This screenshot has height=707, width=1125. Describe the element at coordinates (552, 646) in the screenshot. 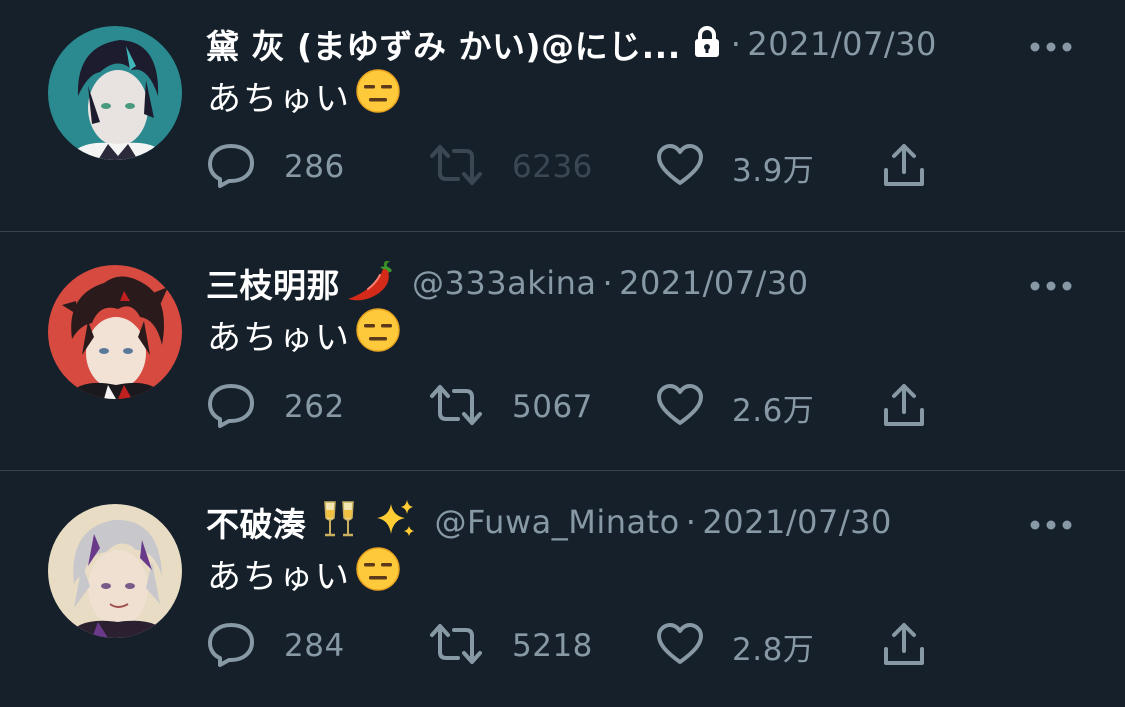

I see `retweet-count: 5218` at that location.